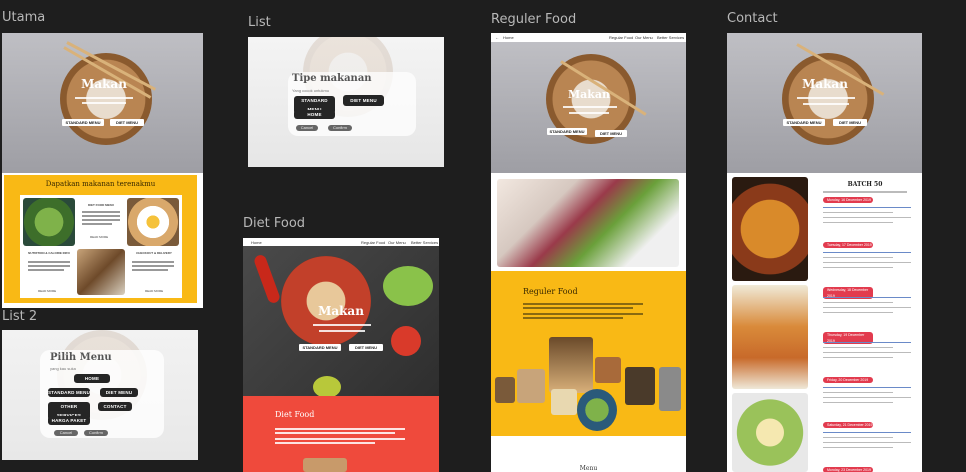  I want to click on food-bowl-image, so click(828, 99).